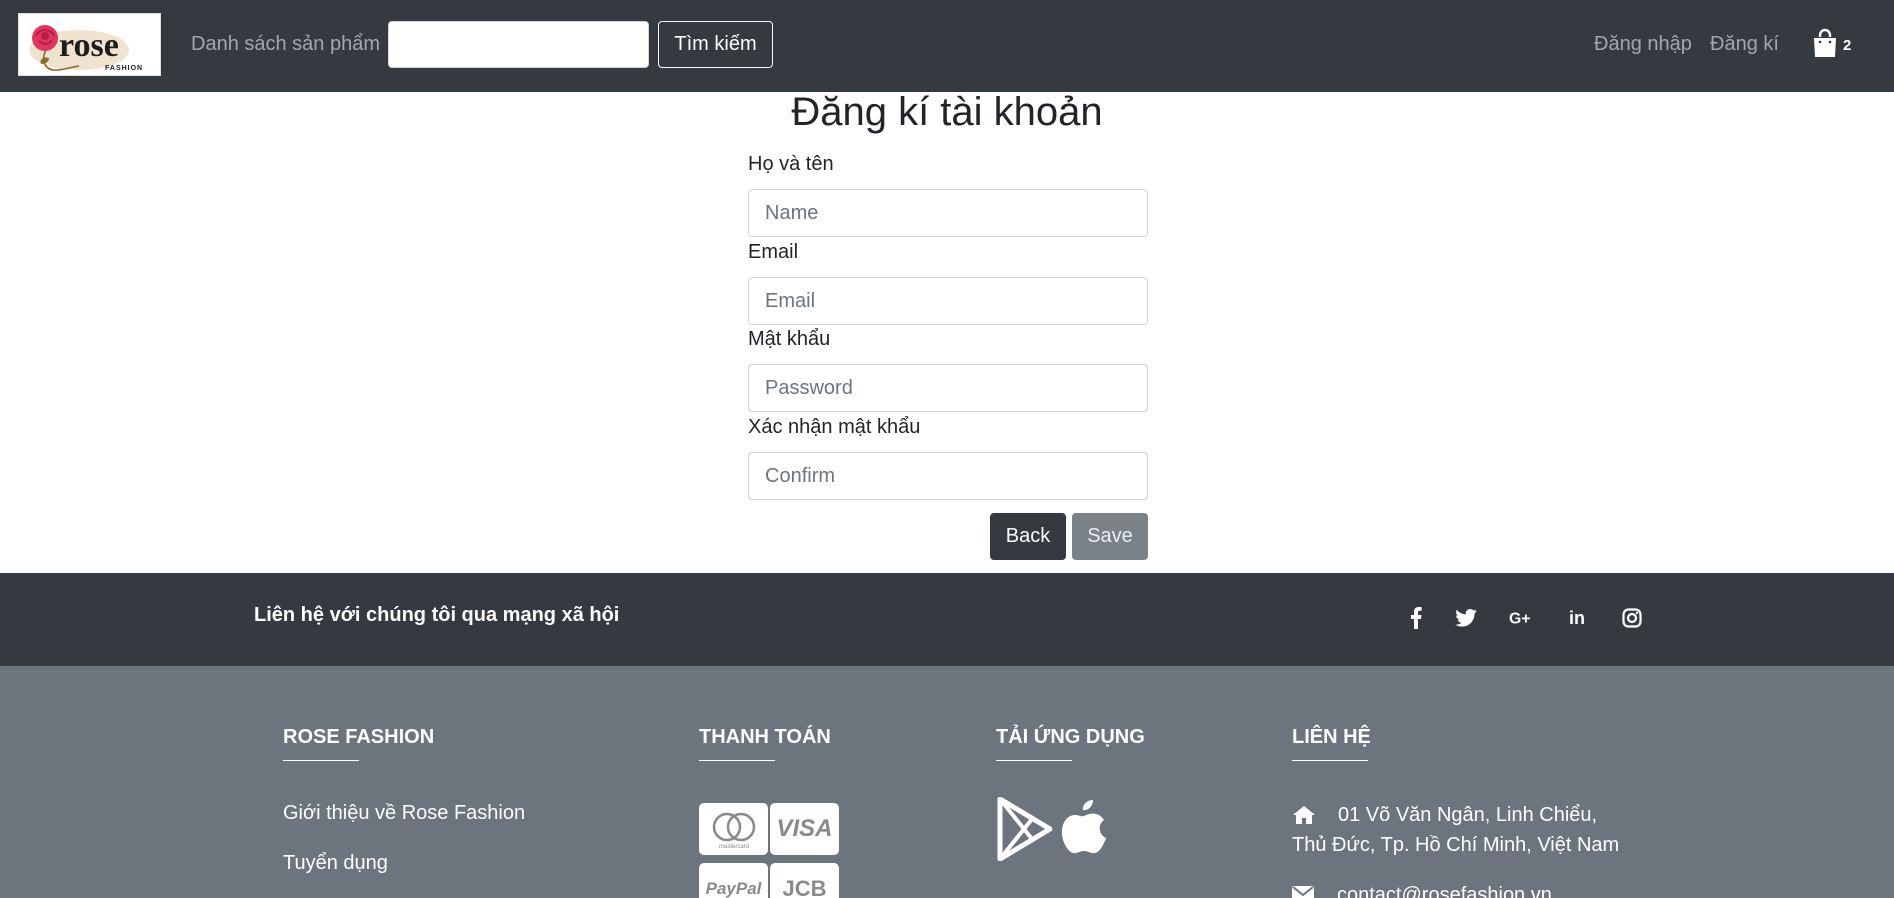 The width and height of the screenshot is (1894, 898). What do you see at coordinates (1456, 845) in the screenshot?
I see `contact-address-line2: Thủ Đức, Tp. Hồ Chí Minh, Việt Nam` at bounding box center [1456, 845].